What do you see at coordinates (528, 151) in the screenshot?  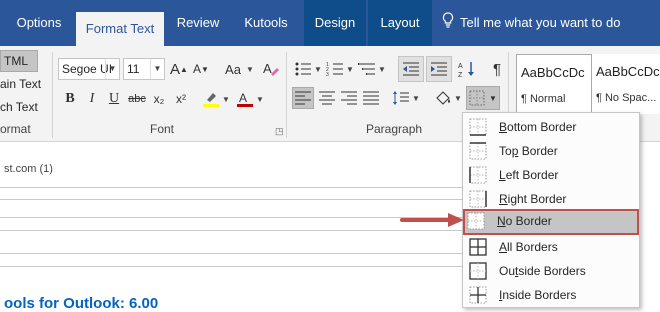 I see `menu-item-label: Top Border` at bounding box center [528, 151].